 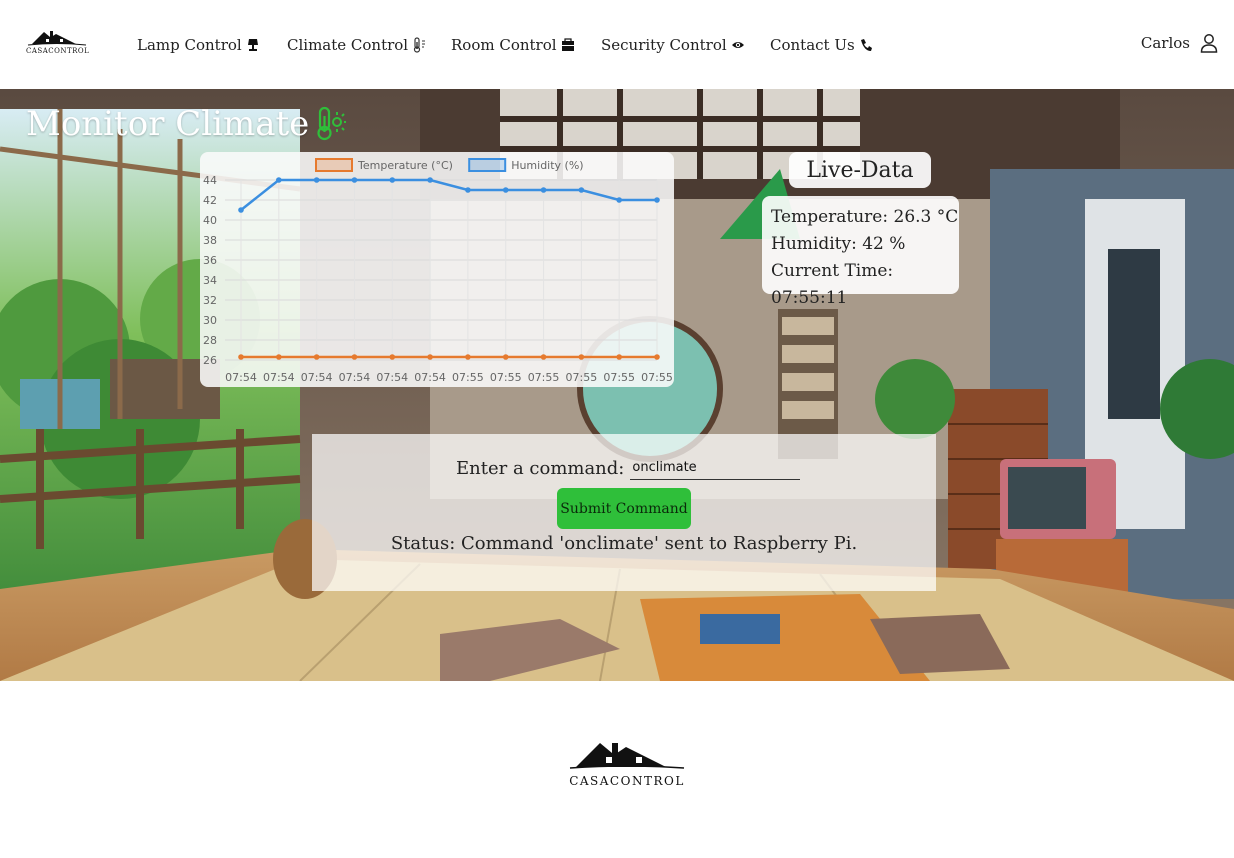 I want to click on nav-item-label: Climate Control, so click(x=348, y=45).